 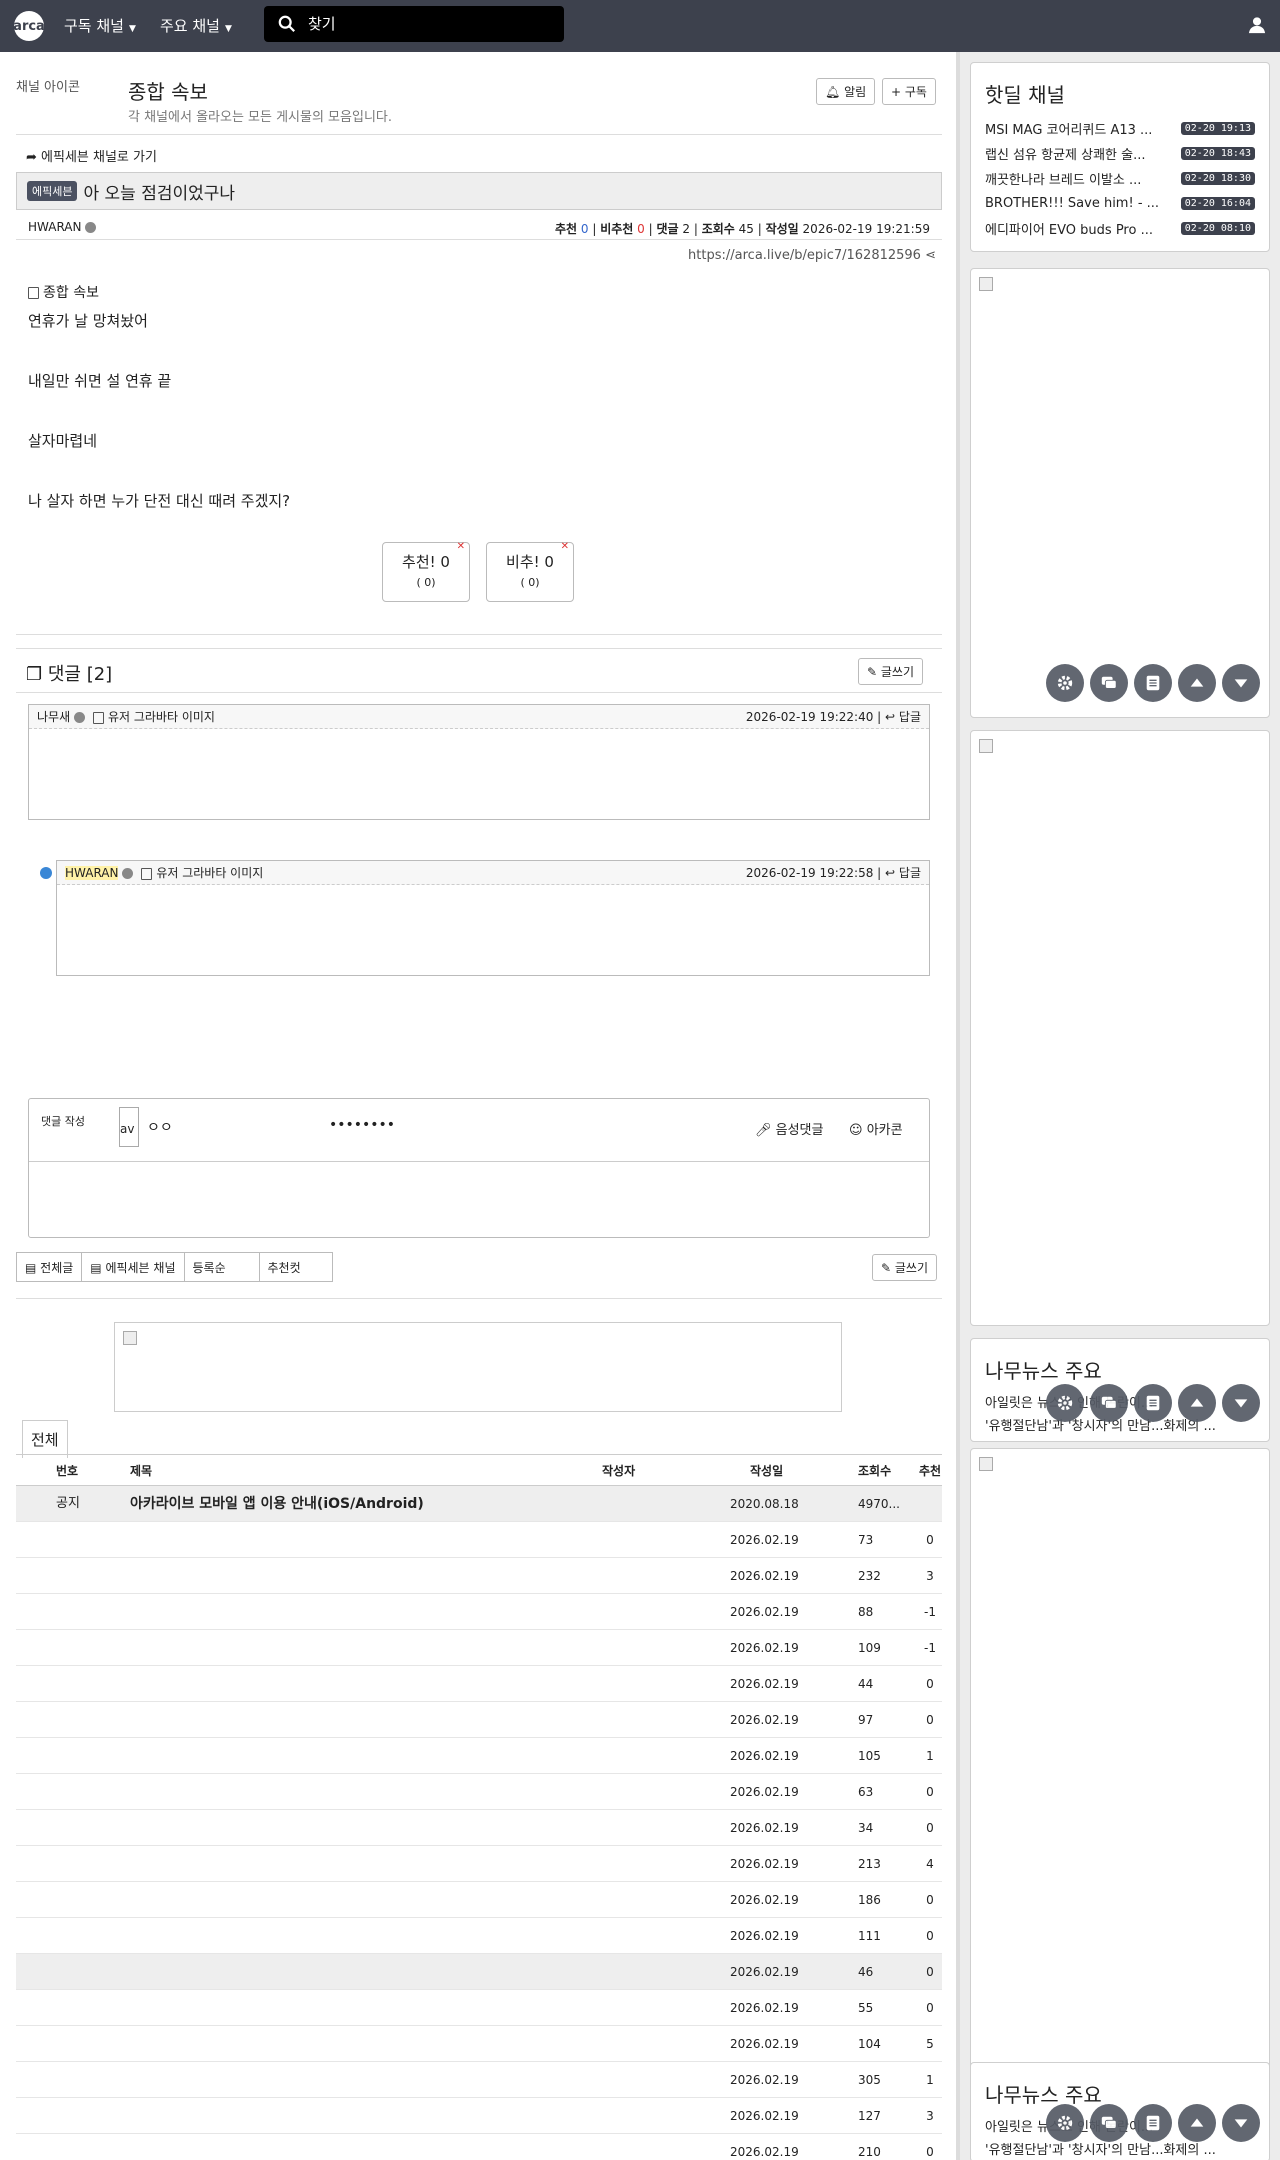 I want to click on row-views: 97, so click(x=866, y=1720).